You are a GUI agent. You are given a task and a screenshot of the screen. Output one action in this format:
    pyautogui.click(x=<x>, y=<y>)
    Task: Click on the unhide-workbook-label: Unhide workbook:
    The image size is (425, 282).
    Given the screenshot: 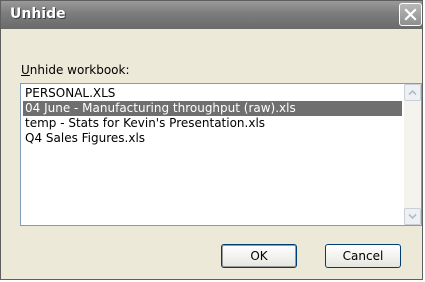 What is the action you would take?
    pyautogui.click(x=75, y=70)
    